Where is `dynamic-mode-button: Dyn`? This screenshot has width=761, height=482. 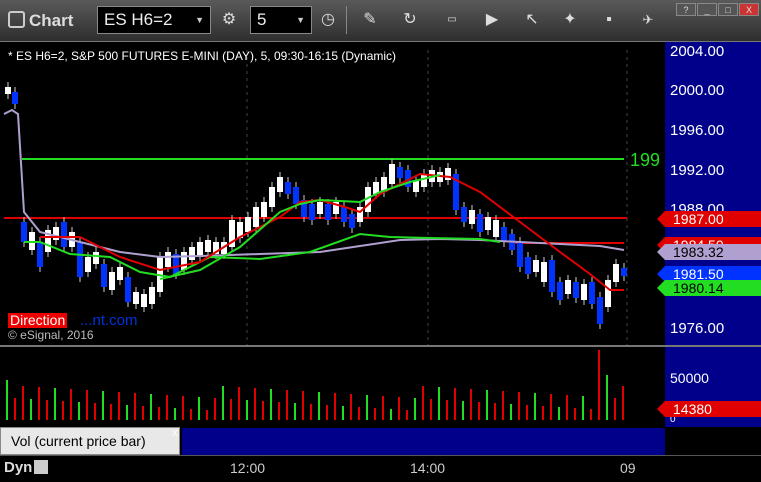 dynamic-mode-button: Dyn is located at coordinates (26, 467).